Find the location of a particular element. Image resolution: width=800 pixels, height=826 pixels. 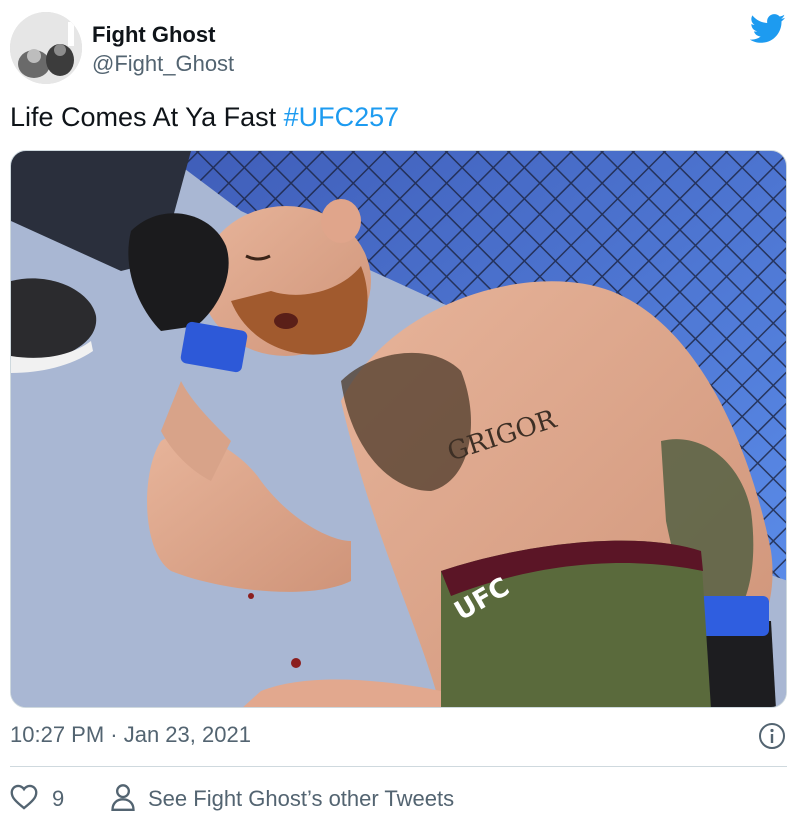

like-button: 9 is located at coordinates (37, 799).